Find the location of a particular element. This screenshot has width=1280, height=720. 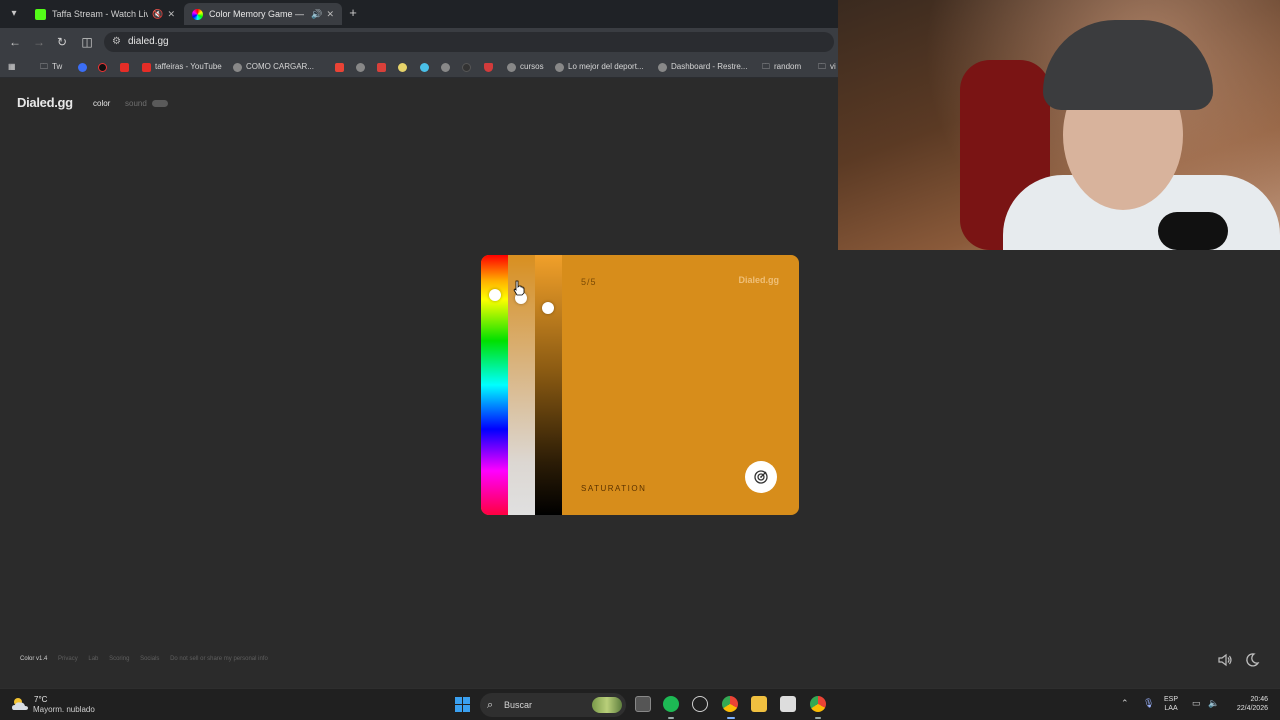

bookmark-yellow-icon is located at coordinates (404, 67).